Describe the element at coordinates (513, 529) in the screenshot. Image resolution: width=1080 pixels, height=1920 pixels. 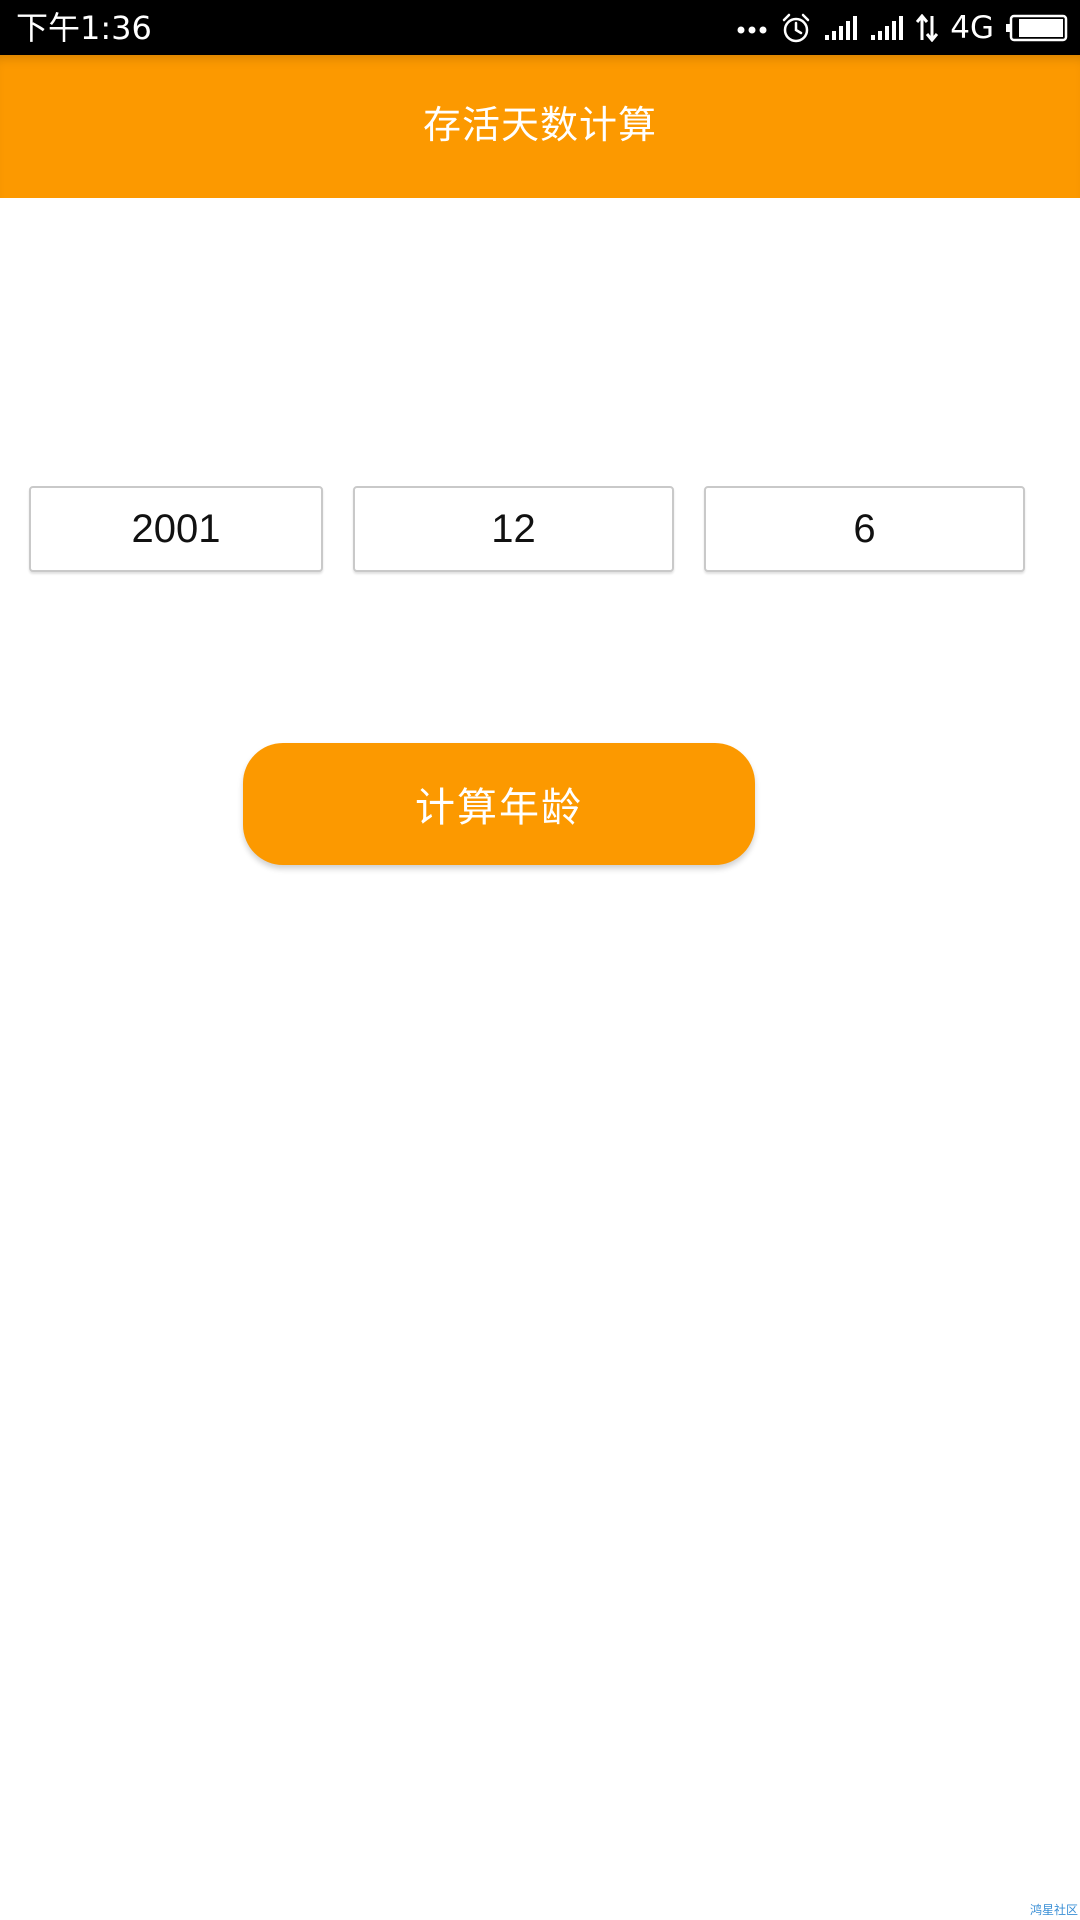
I see `month-input` at that location.